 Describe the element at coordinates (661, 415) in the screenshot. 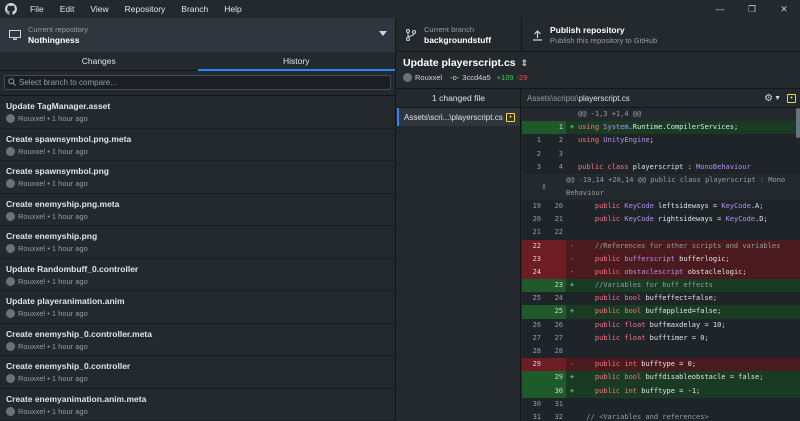

I see `diff-line: 31 32 // <Variables and references>` at that location.